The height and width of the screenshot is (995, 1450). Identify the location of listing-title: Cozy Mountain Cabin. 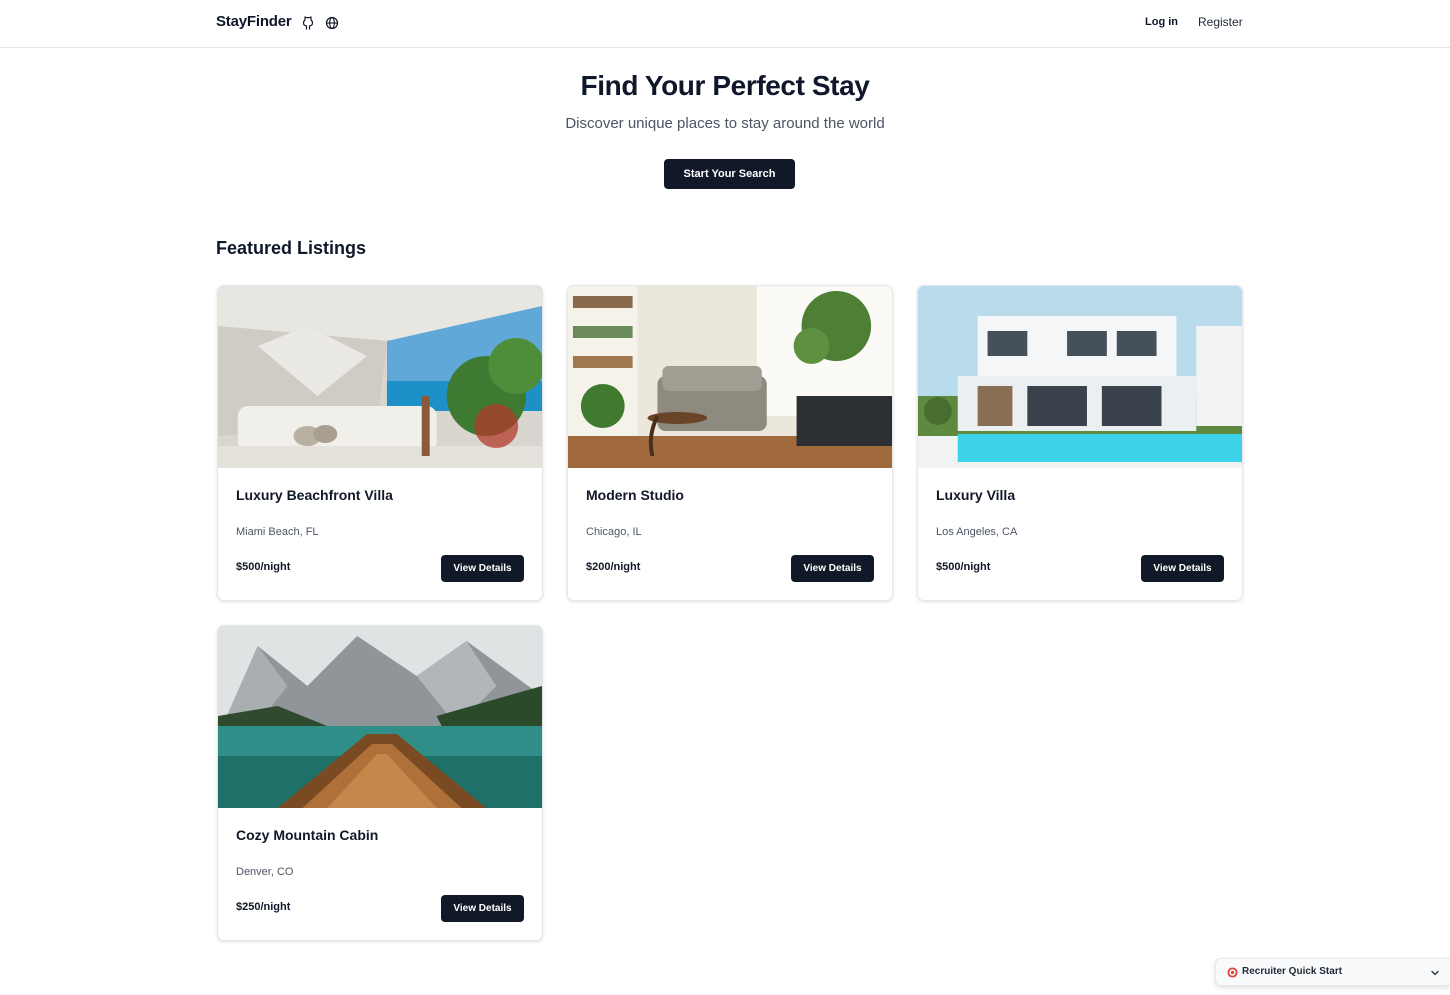
(307, 835).